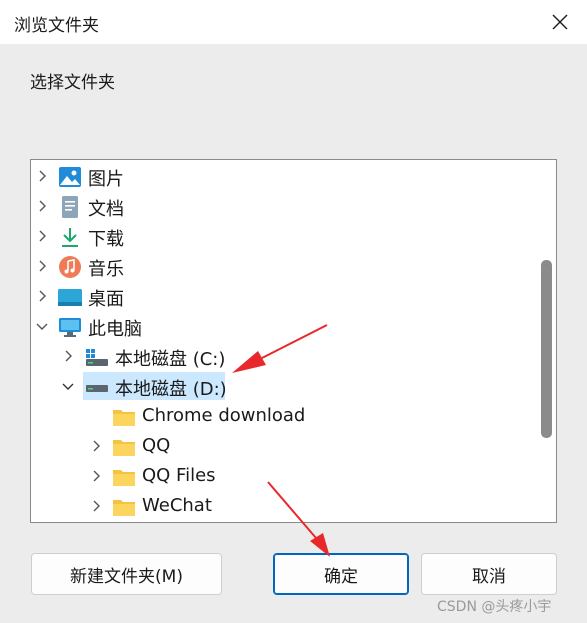 This screenshot has width=587, height=623. What do you see at coordinates (224, 415) in the screenshot?
I see `tree-item-label: Chrome download` at bounding box center [224, 415].